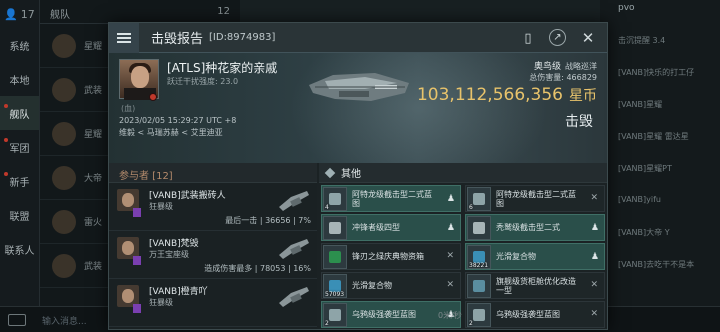 This screenshot has height=332, width=720. I want to click on channel-tab-label: 系统, so click(19, 47).